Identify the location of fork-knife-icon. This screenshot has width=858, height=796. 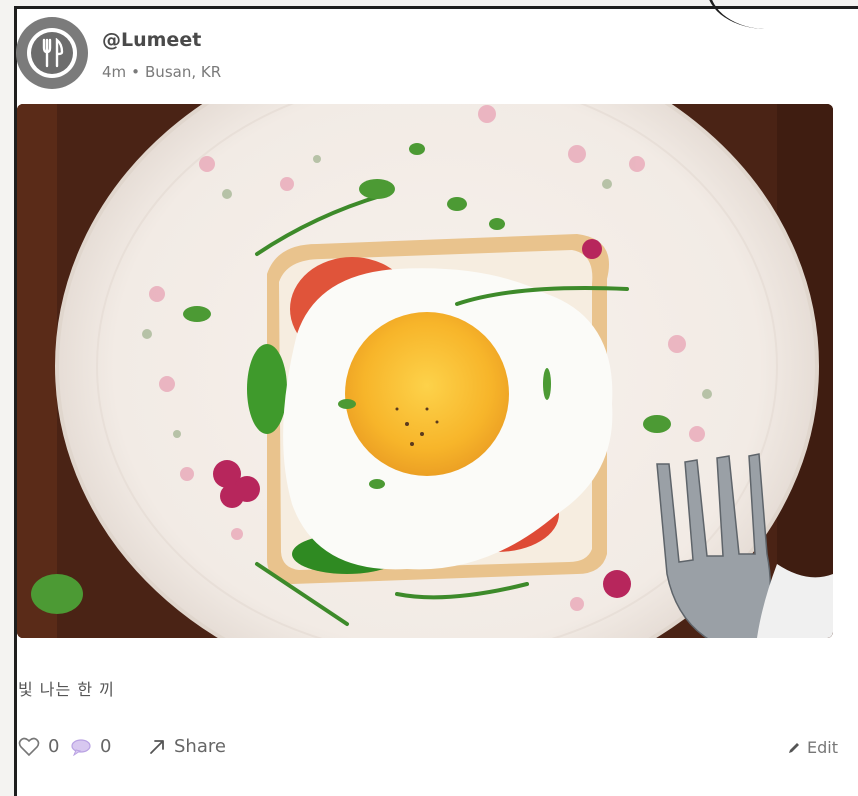
(53, 53).